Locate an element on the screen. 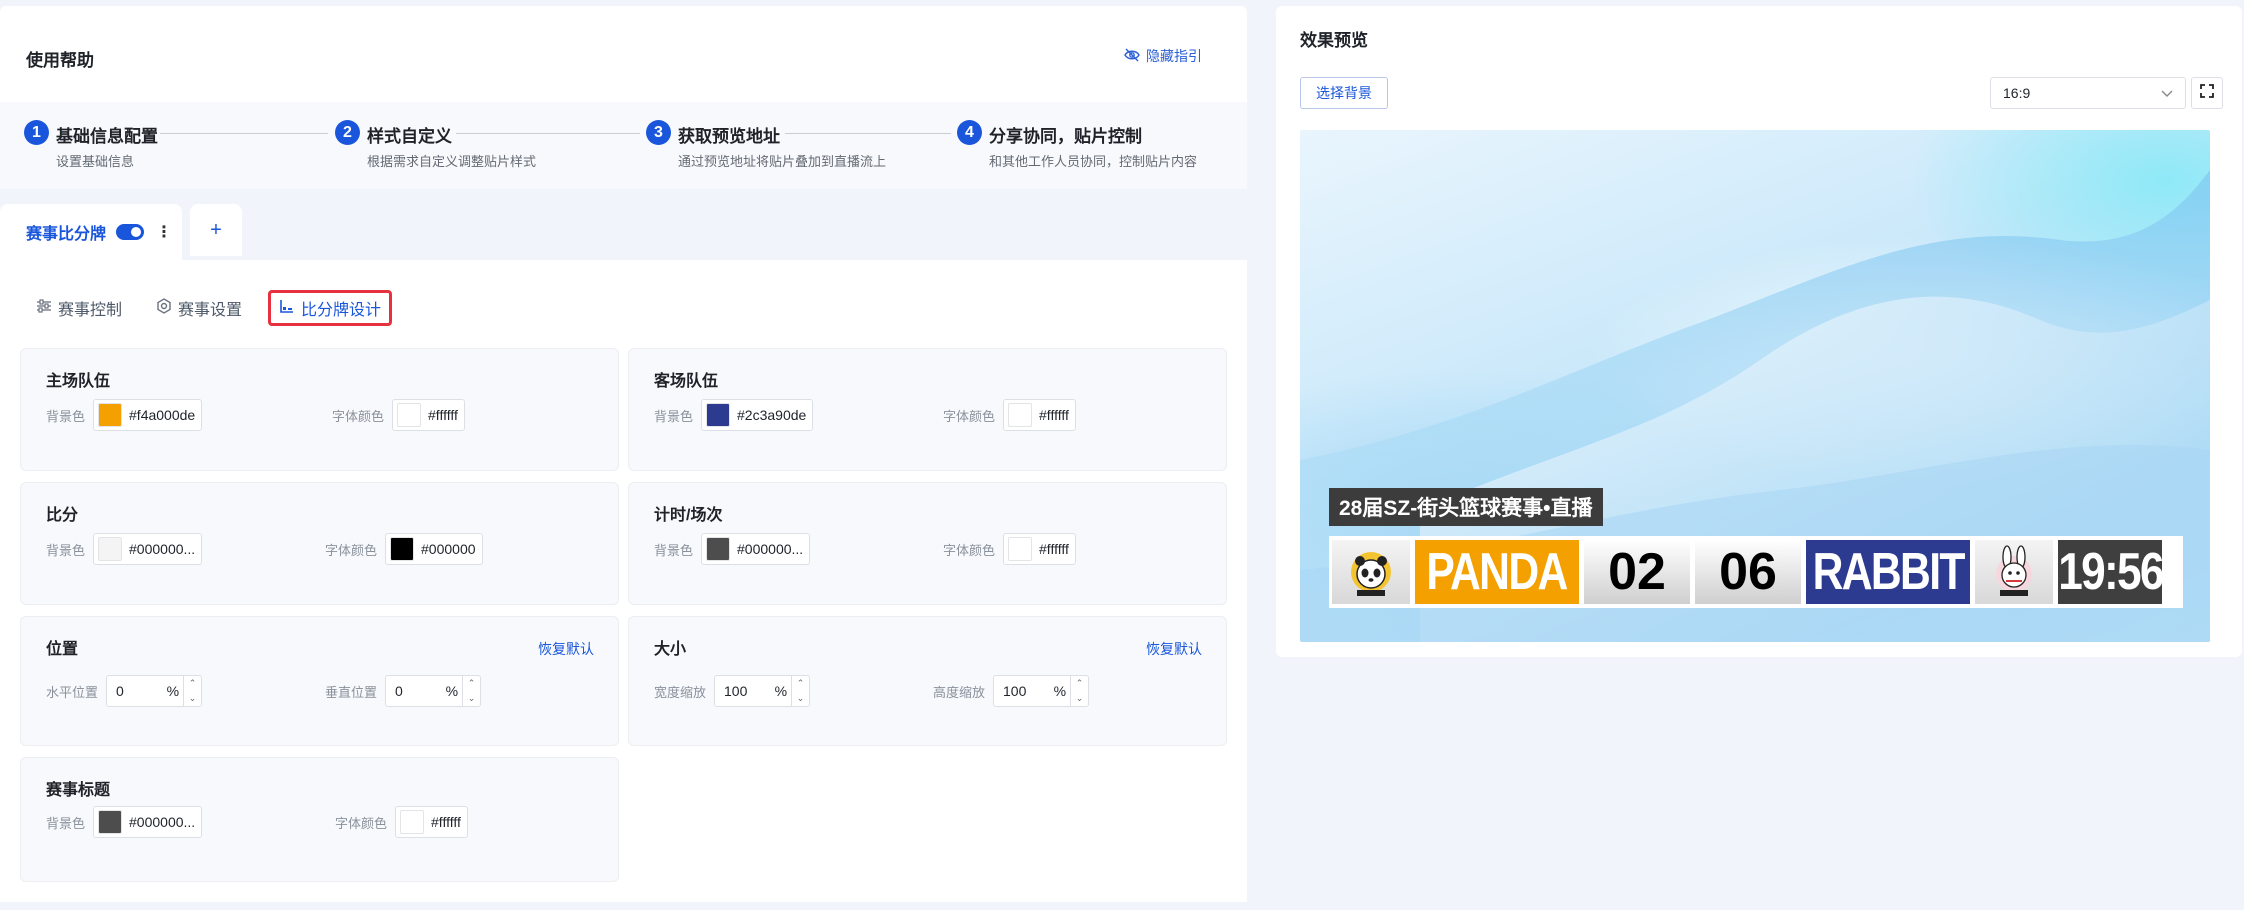 This screenshot has height=910, width=2244. away-font-field: 字体颜色 #ffffff is located at coordinates (1009, 415).